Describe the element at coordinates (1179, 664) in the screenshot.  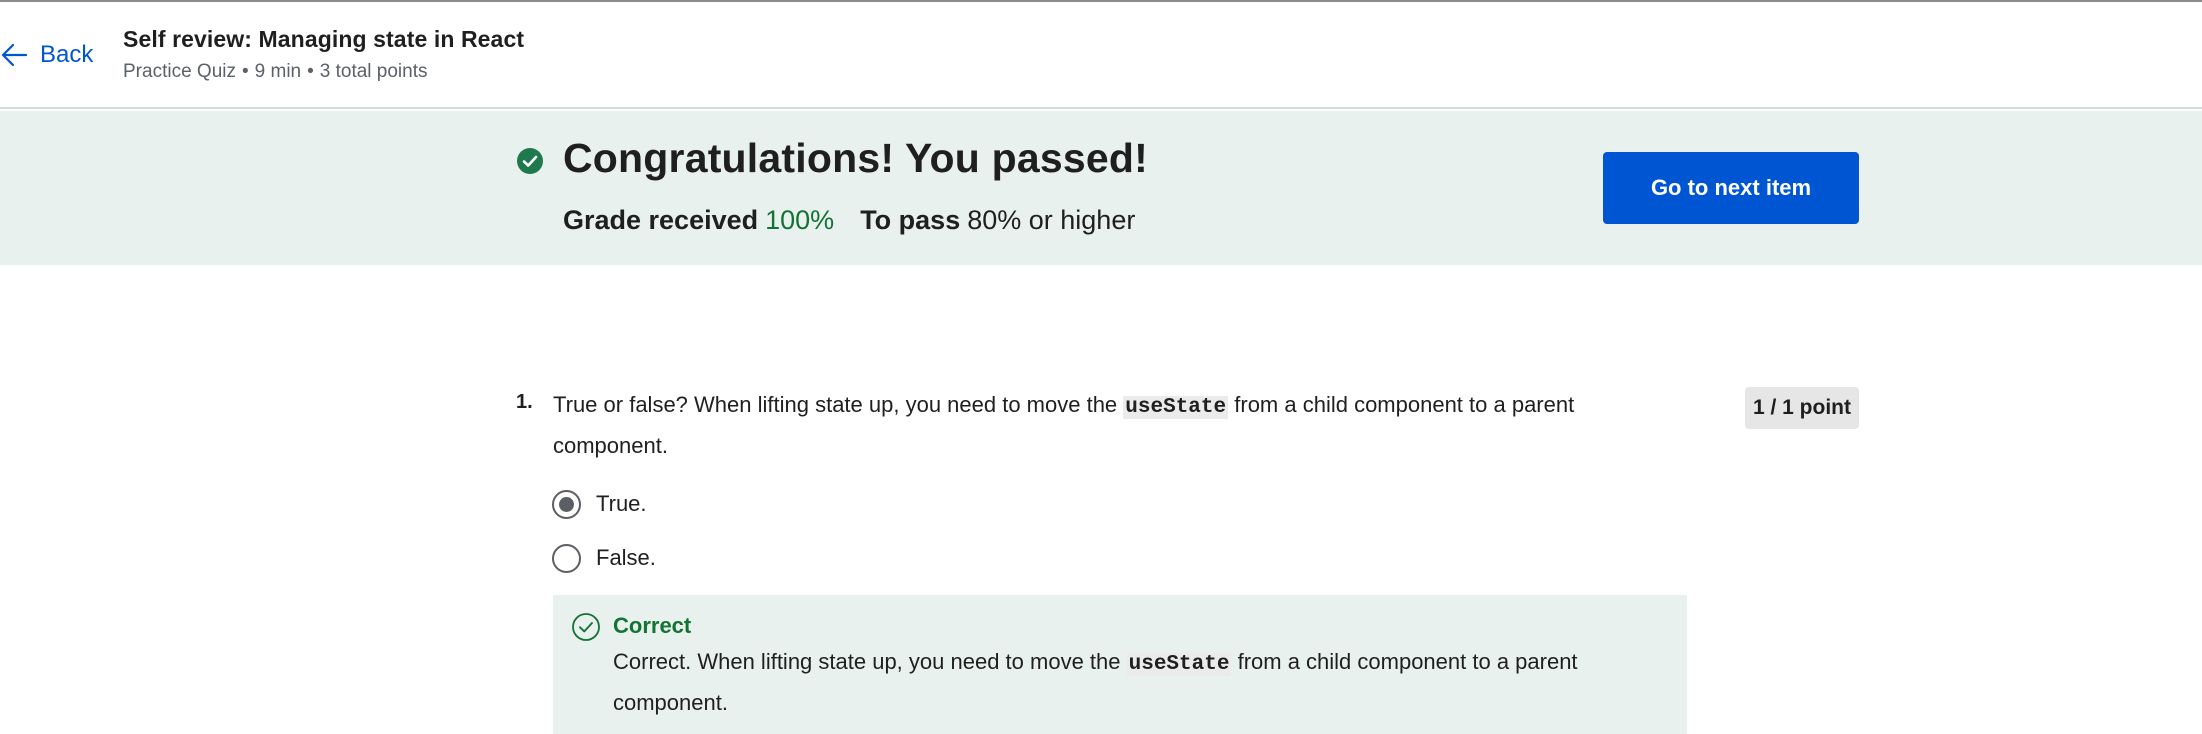
I see `feedback-code: useState` at that location.